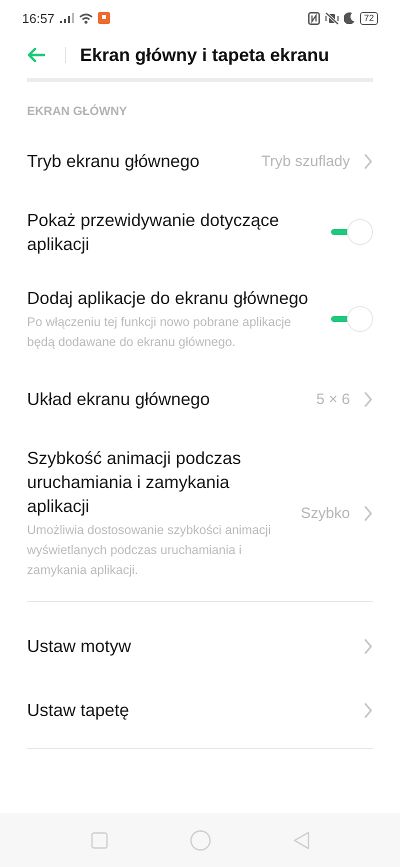 Image resolution: width=400 pixels, height=867 pixels. Describe the element at coordinates (114, 161) in the screenshot. I see `row-label: Tryb ekranu głównego` at that location.